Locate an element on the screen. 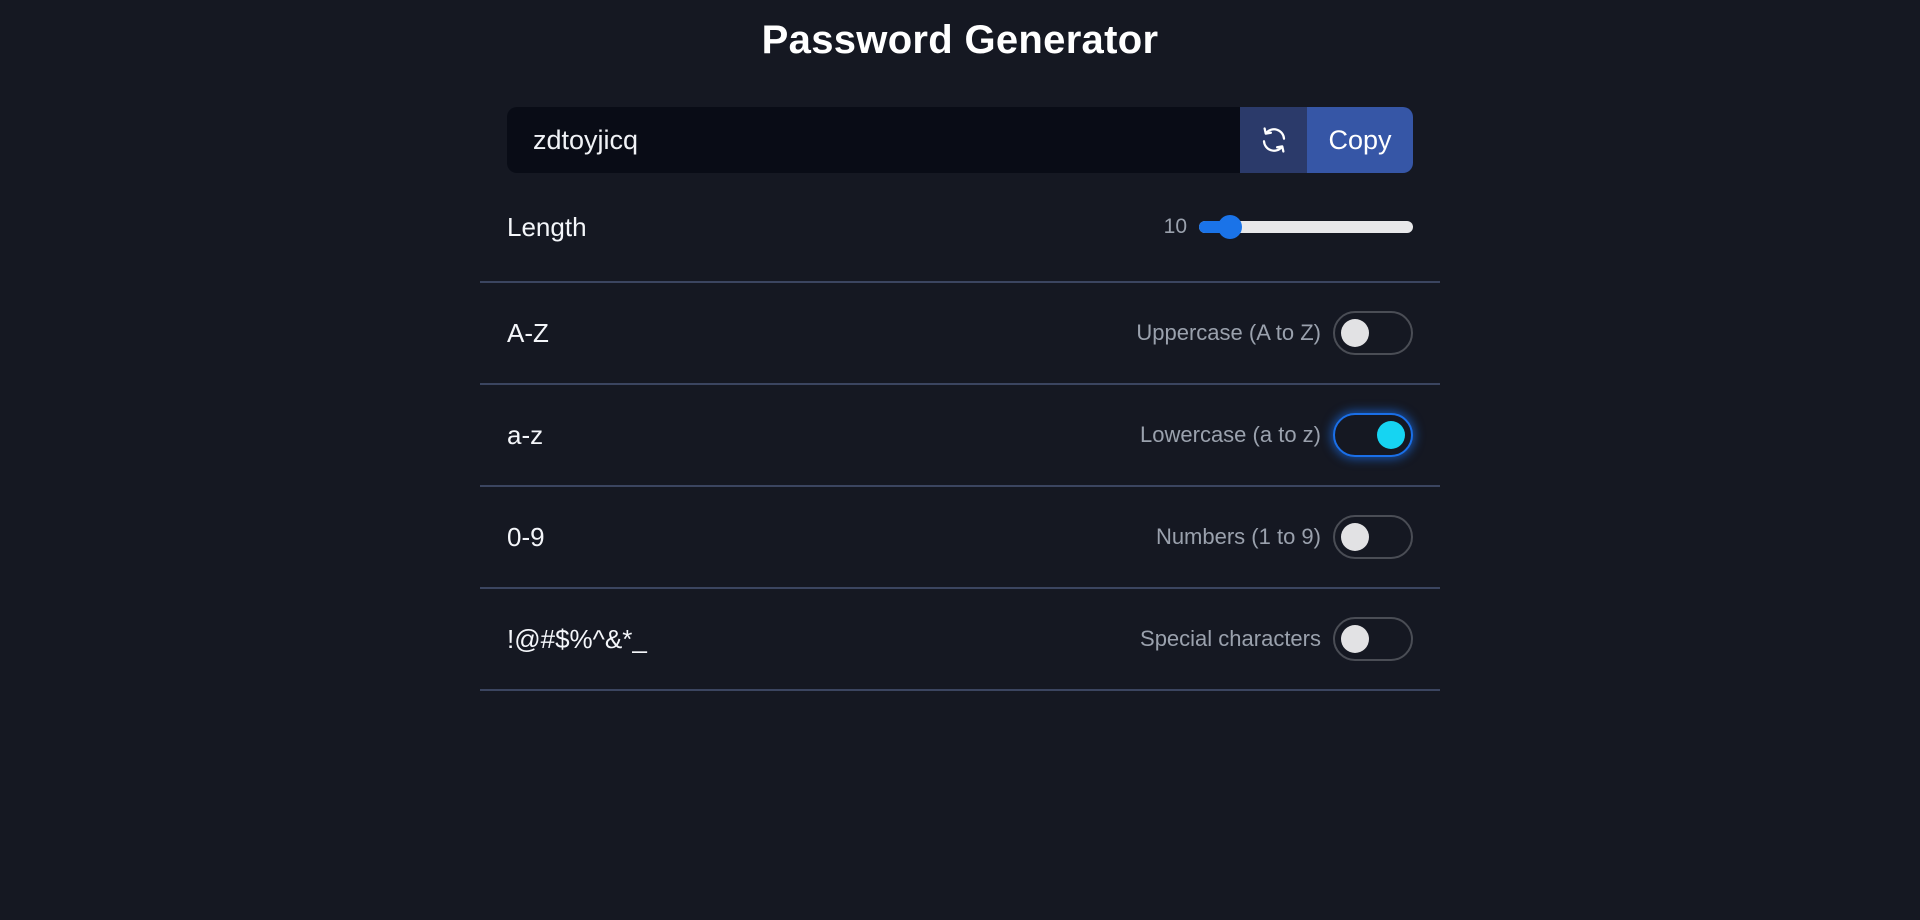 This screenshot has width=1920, height=920. refresh-icon is located at coordinates (1273, 140).